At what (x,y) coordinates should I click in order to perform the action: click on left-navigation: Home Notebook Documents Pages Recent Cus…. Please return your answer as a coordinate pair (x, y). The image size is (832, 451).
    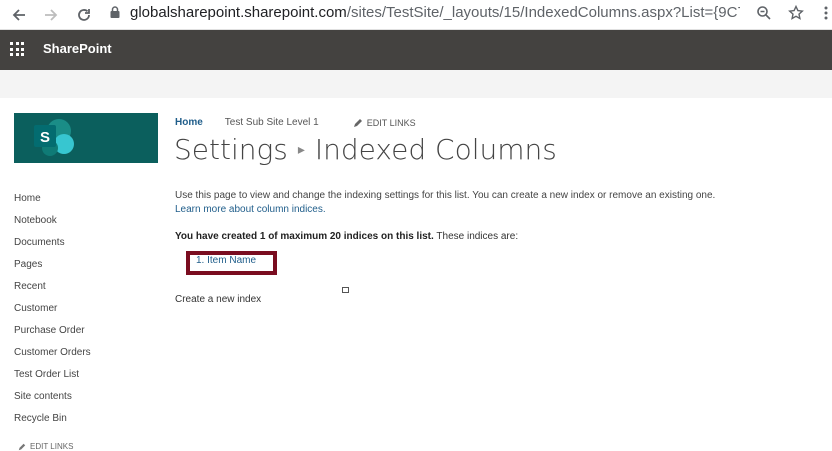
    Looking at the image, I should click on (84, 311).